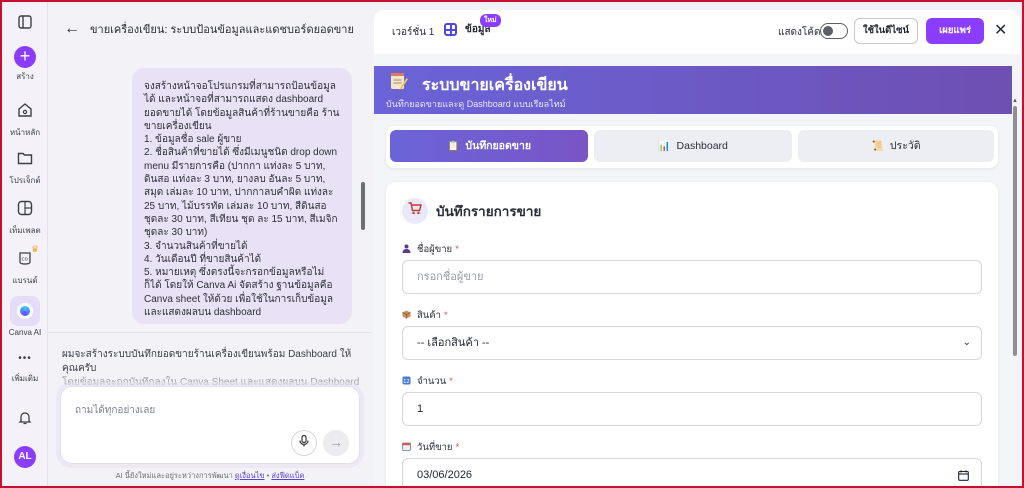 The image size is (1024, 488). Describe the element at coordinates (489, 211) in the screenshot. I see `form-title: บันทึกรายการขาย` at that location.